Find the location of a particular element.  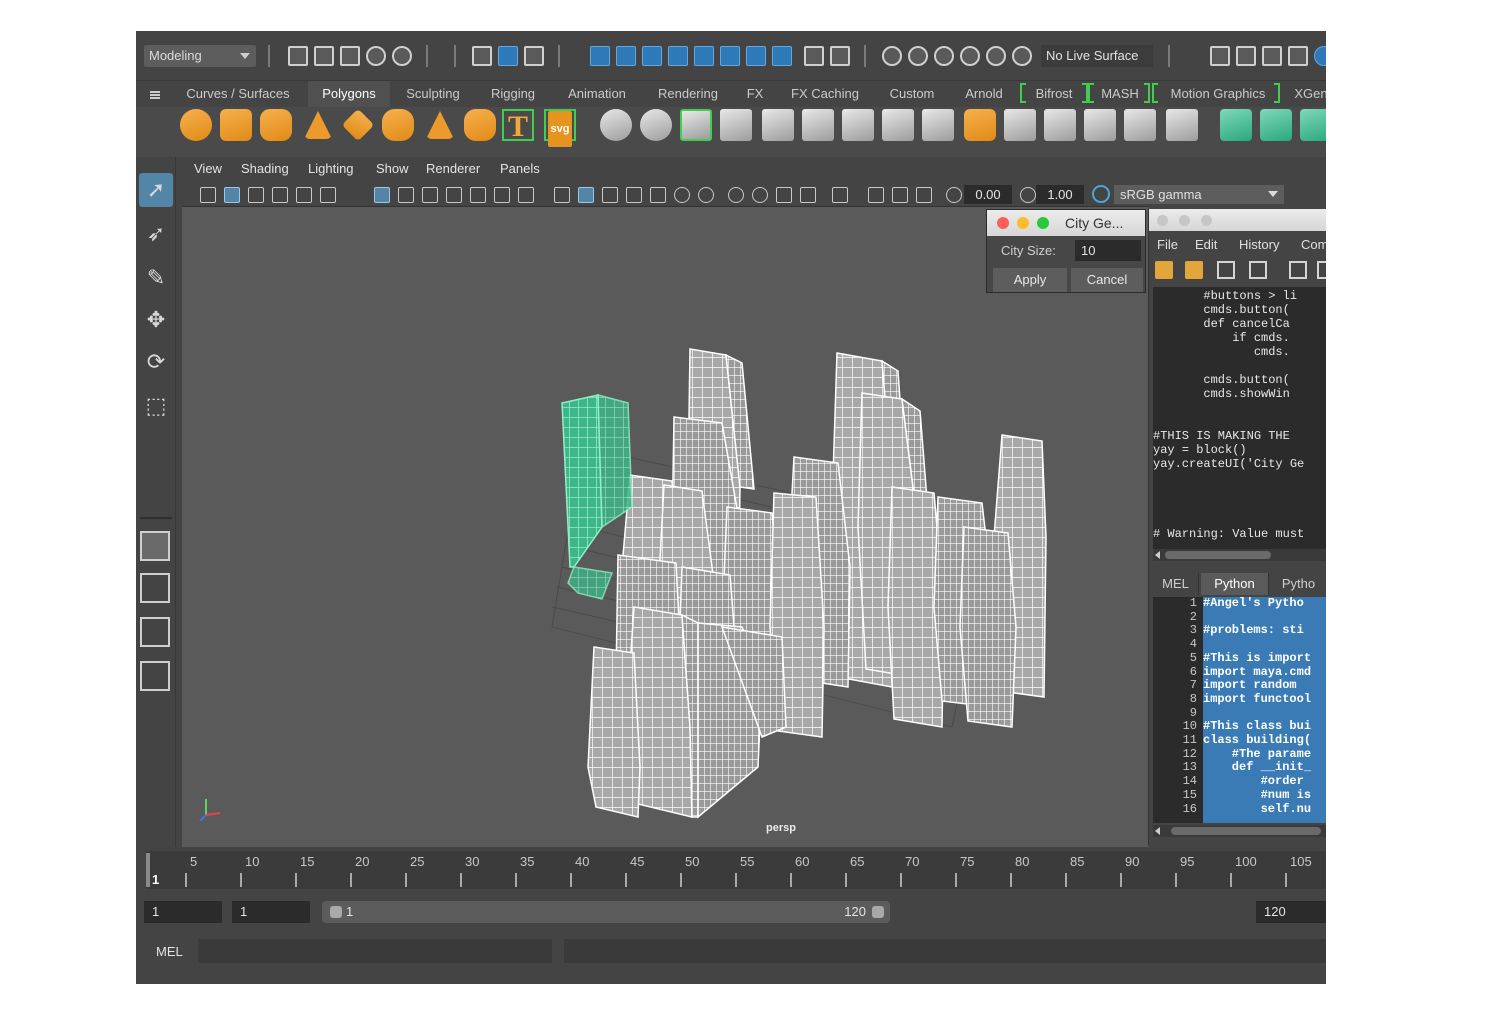

city-size-field: 10 is located at coordinates (1108, 250).